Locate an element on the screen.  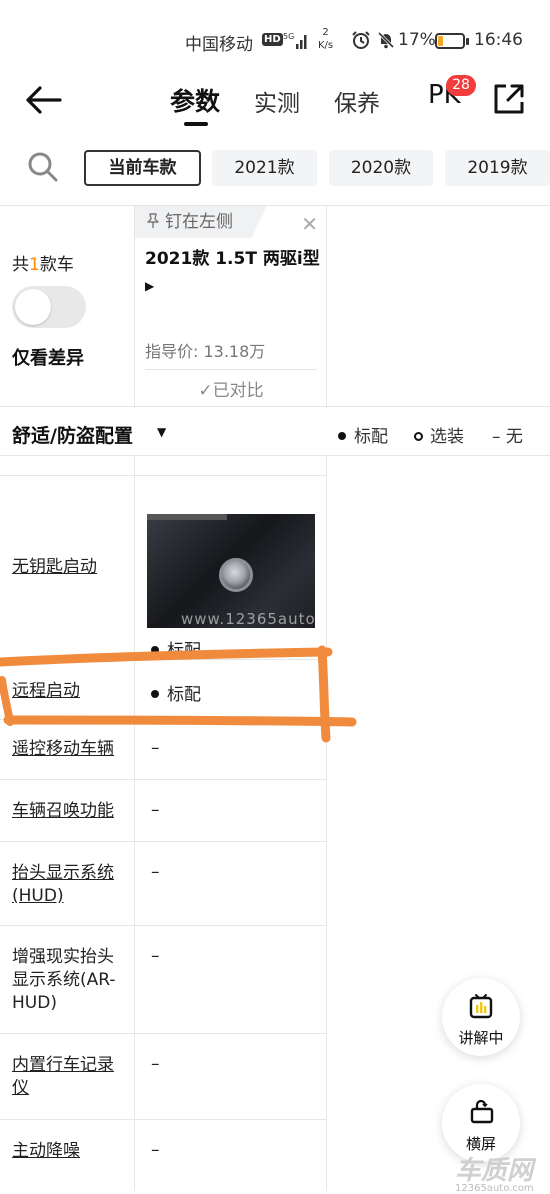
row-label-text: 车辆召唤功能 is located at coordinates (63, 811).